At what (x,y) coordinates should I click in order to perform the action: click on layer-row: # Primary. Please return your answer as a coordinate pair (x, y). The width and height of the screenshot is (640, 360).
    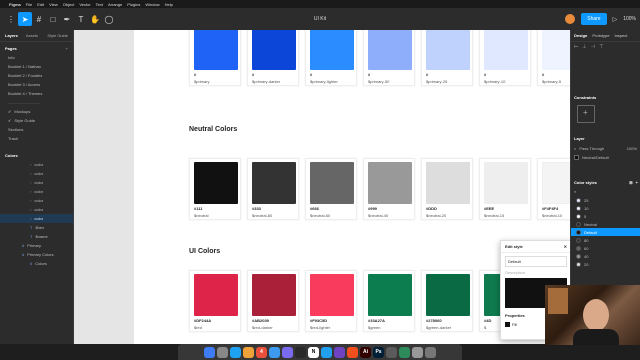
    Looking at the image, I should click on (36, 245).